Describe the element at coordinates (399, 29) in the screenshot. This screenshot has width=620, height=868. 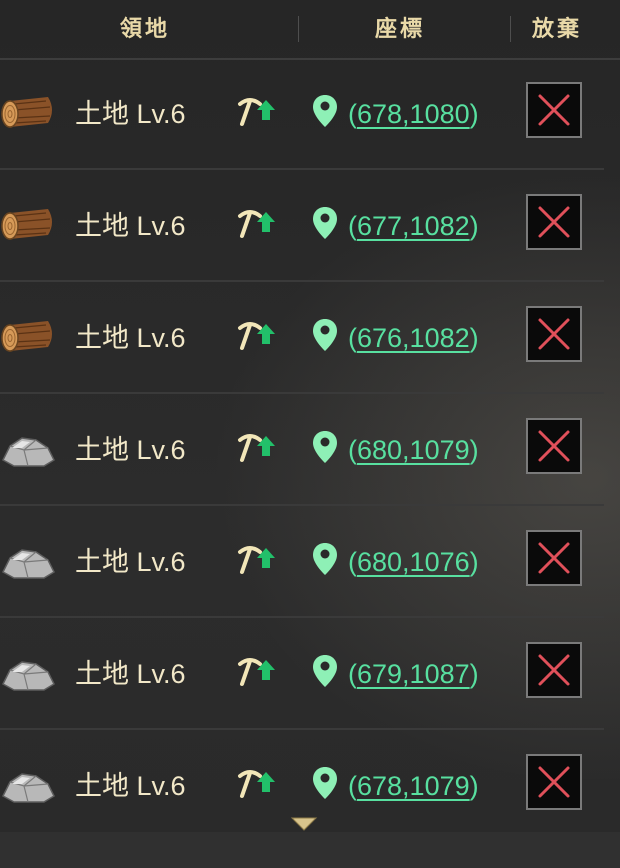
I see `header-coordinates: 座標` at that location.